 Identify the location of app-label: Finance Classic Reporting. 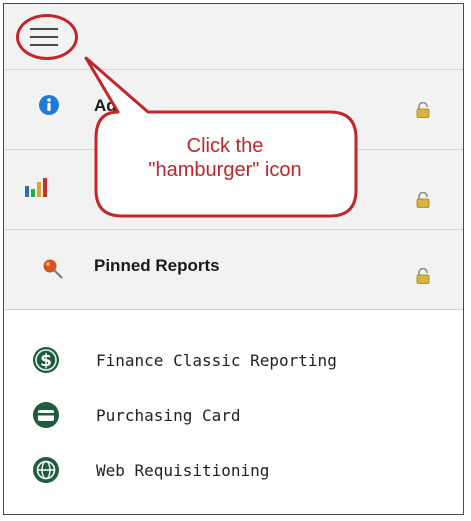
(216, 360).